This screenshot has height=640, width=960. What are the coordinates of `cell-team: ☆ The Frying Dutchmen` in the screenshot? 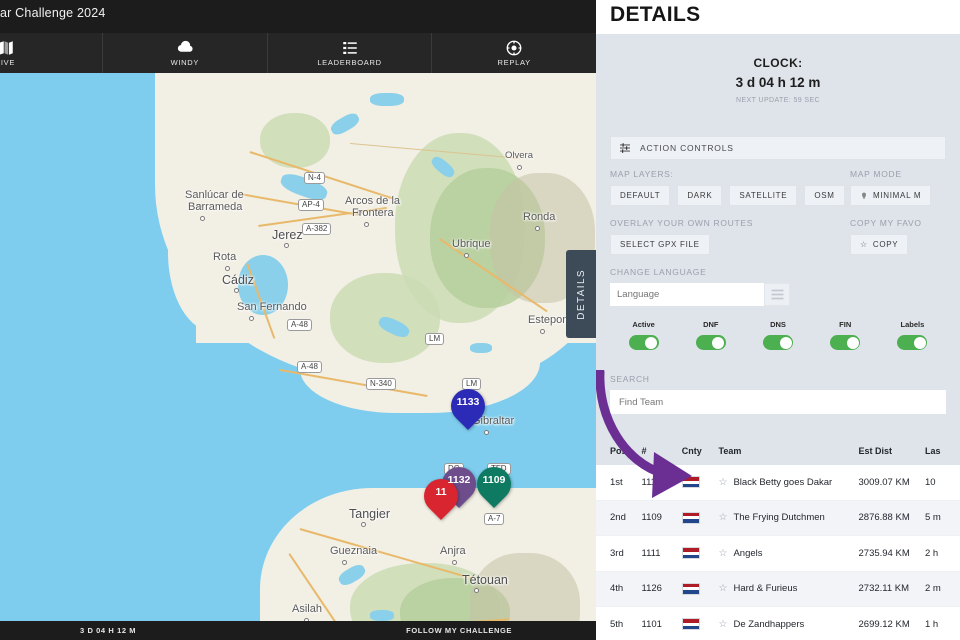 It's located at (789, 517).